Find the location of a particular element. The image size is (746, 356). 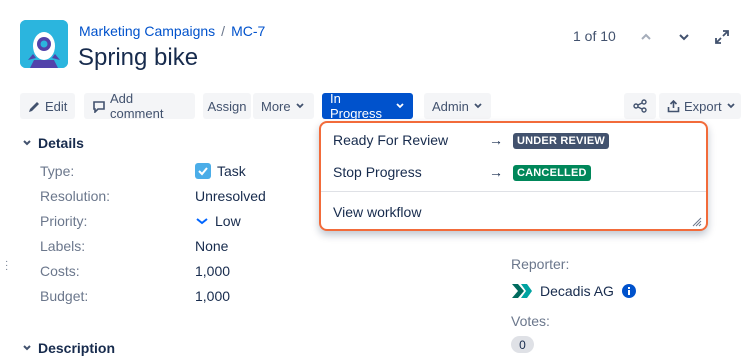

assign-button: Assign is located at coordinates (227, 106).